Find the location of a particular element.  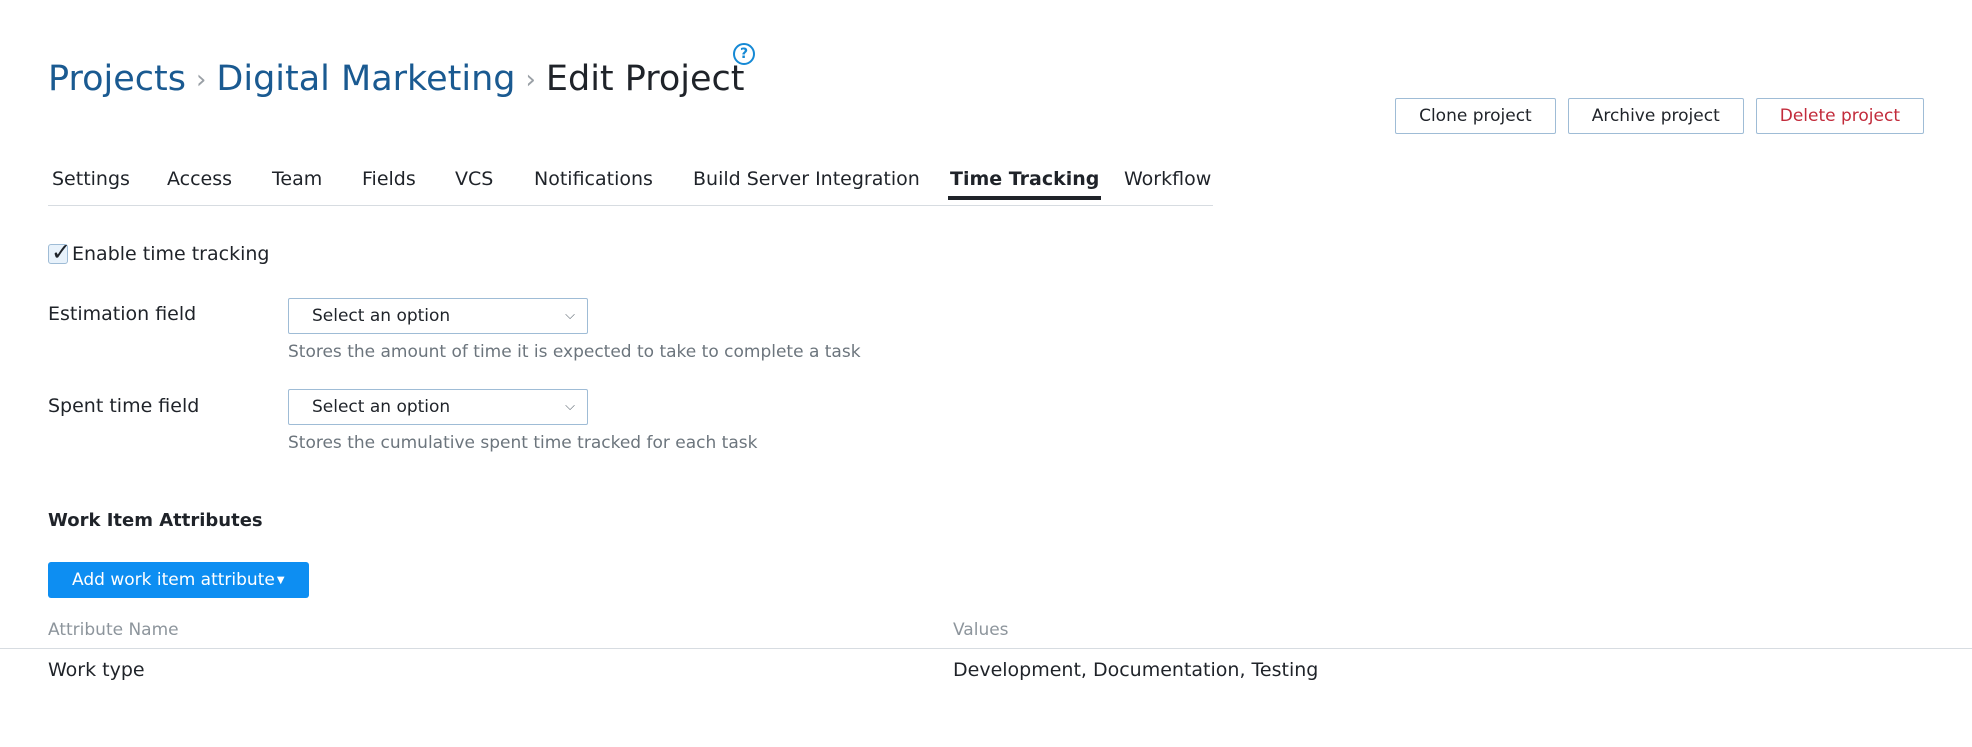

attributes-table-header: Attribute Name Values is located at coordinates (986, 634).